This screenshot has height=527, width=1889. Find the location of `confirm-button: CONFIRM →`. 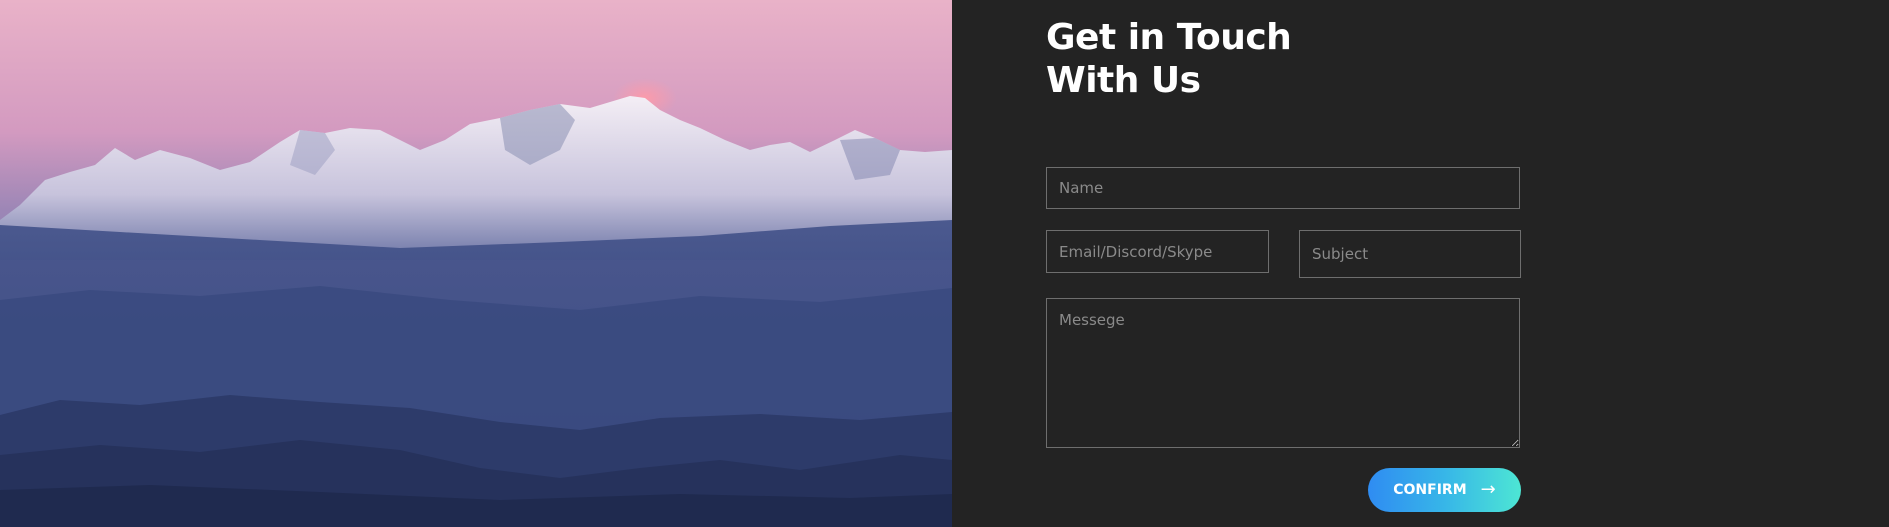

confirm-button: CONFIRM → is located at coordinates (1444, 490).